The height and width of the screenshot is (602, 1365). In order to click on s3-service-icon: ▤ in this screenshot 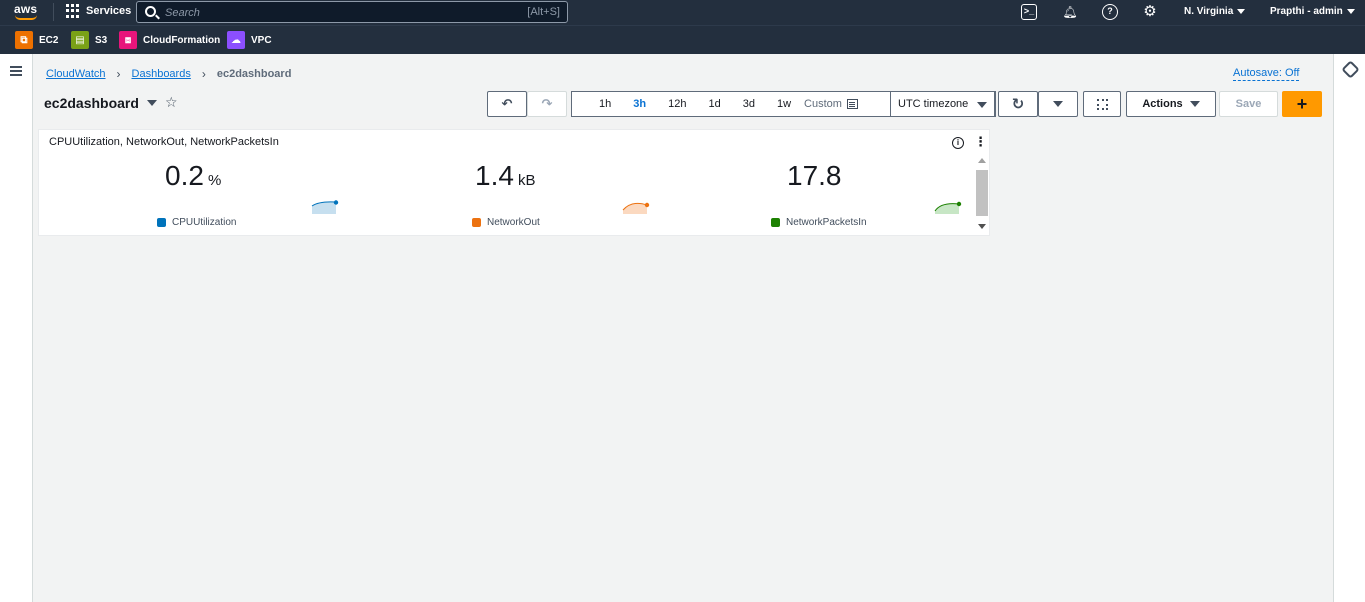, I will do `click(80, 40)`.